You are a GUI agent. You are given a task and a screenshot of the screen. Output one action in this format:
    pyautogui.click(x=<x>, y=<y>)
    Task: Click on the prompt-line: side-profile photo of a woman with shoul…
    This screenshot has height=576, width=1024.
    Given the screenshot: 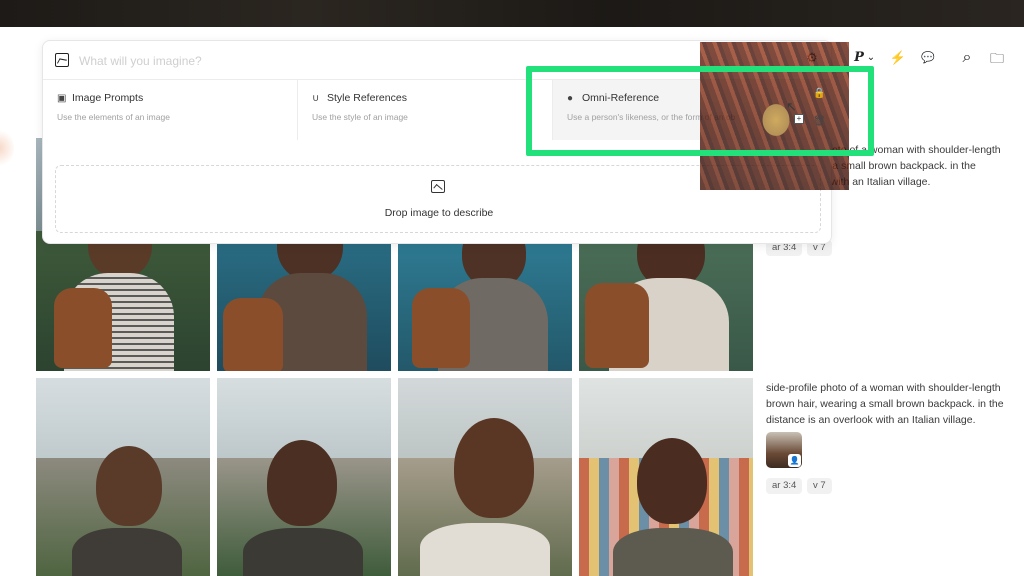 What is the action you would take?
    pyautogui.click(x=883, y=388)
    